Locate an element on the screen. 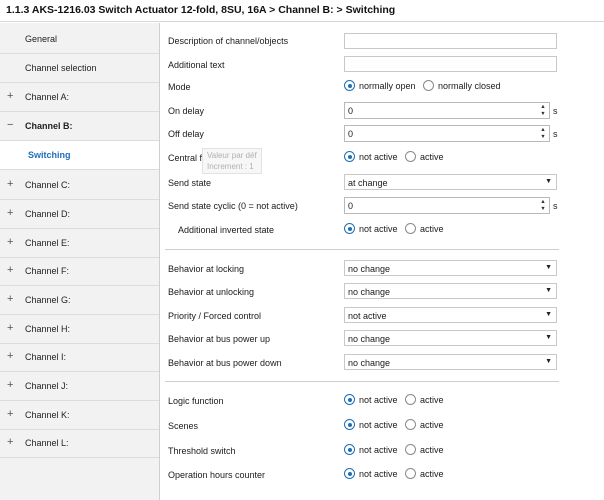 The image size is (604, 500). sidebar-item-channel-a: + Channel A: is located at coordinates (79, 97).